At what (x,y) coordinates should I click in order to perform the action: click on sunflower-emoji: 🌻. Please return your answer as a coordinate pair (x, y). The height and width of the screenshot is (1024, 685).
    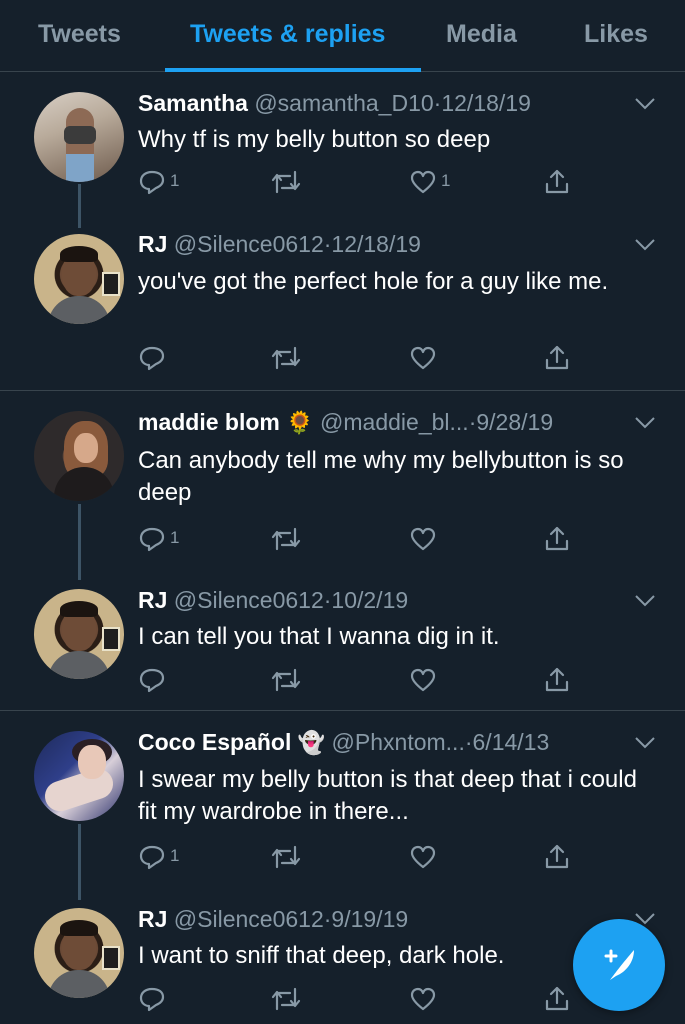
    Looking at the image, I should click on (300, 422).